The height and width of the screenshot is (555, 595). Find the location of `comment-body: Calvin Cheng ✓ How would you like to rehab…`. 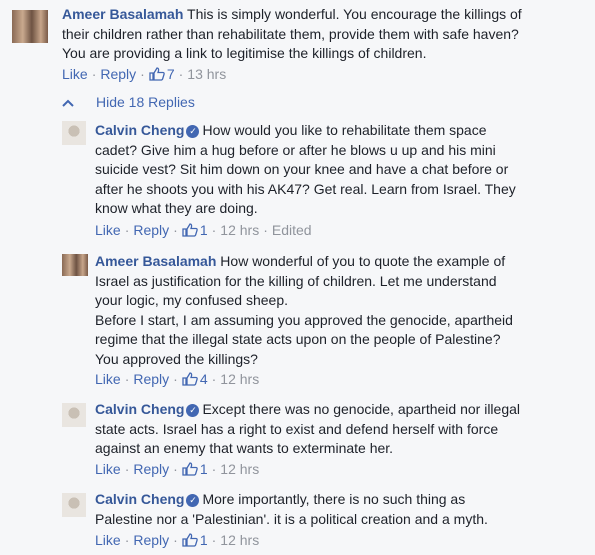

comment-body: Calvin Cheng ✓ How would you like to rehab… is located at coordinates (342, 170).